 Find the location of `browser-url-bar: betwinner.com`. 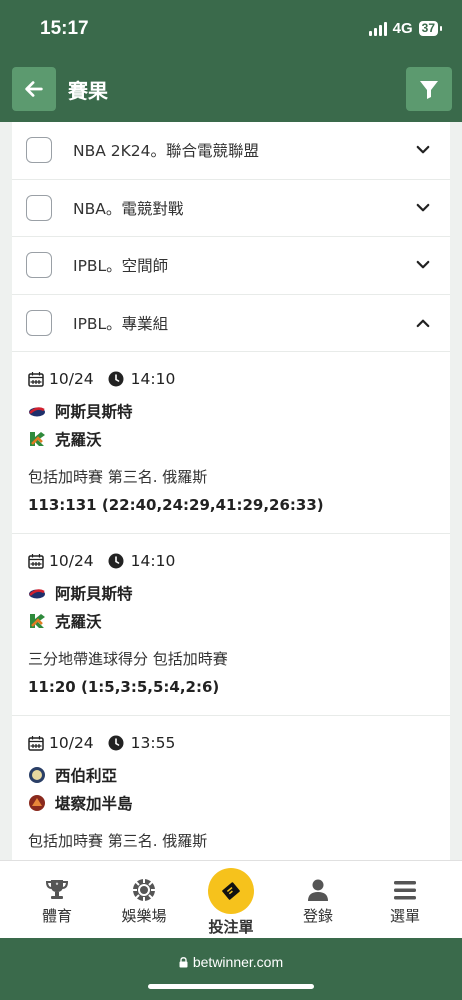

browser-url-bar: betwinner.com is located at coordinates (231, 969).